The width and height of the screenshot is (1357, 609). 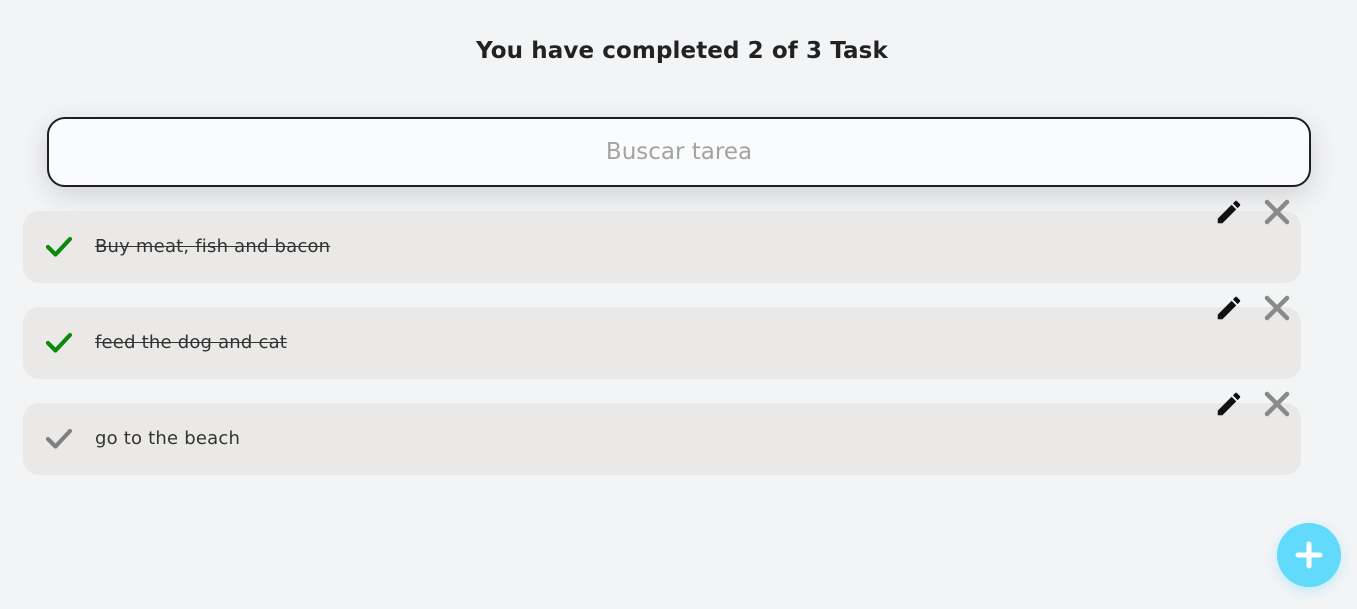 What do you see at coordinates (755, 51) in the screenshot?
I see `completed-count: 2` at bounding box center [755, 51].